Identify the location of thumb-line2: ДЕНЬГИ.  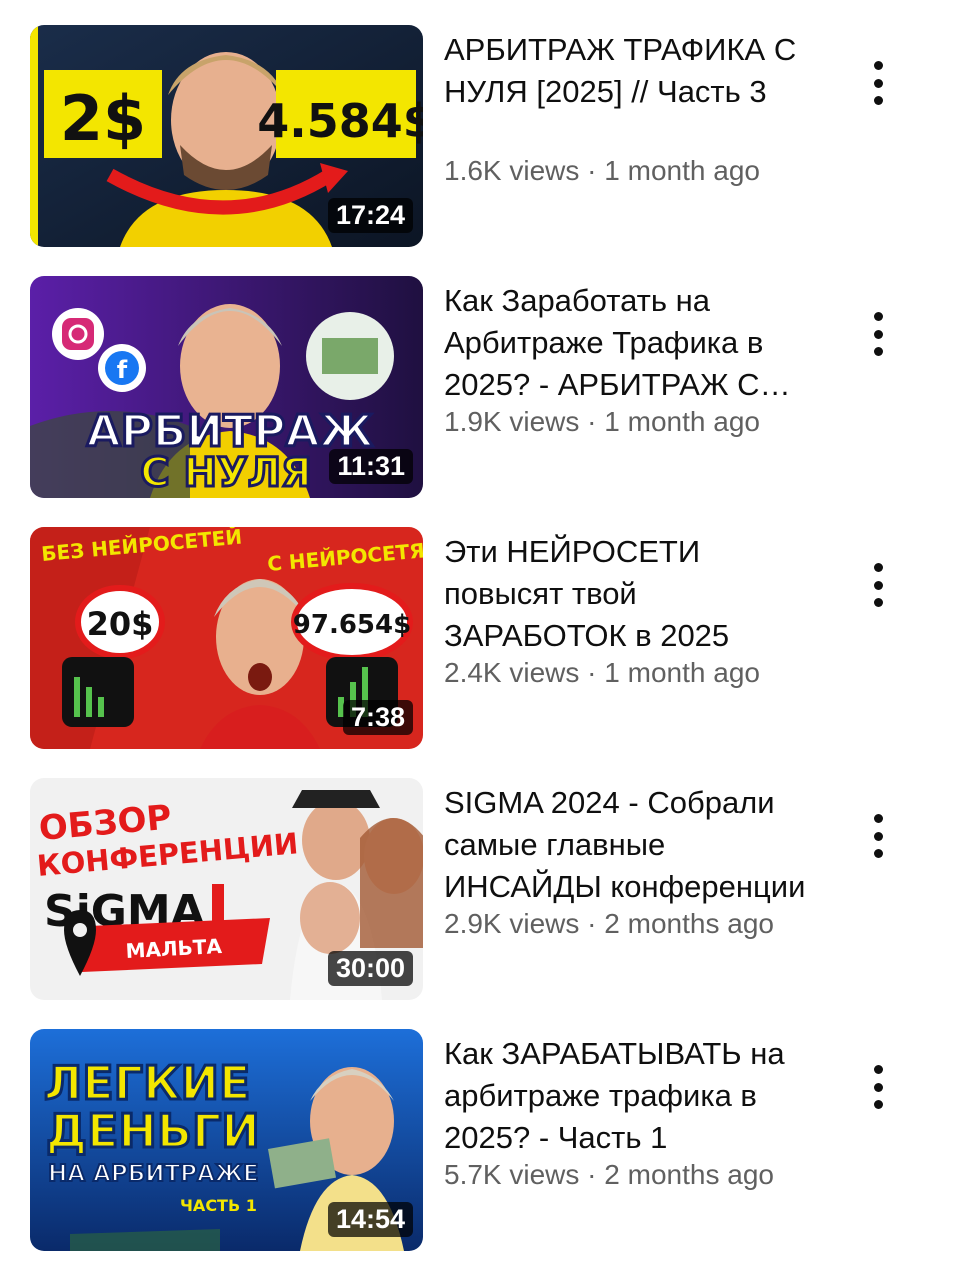
(153, 1131).